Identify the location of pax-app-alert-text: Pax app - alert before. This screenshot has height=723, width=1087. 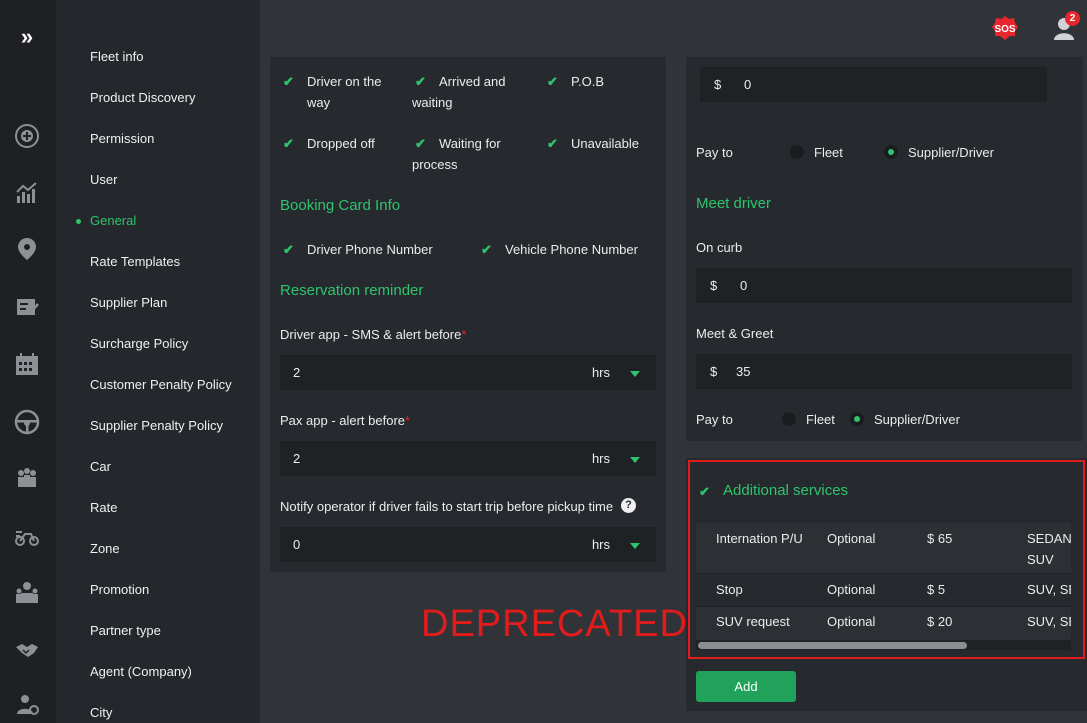
(343, 420).